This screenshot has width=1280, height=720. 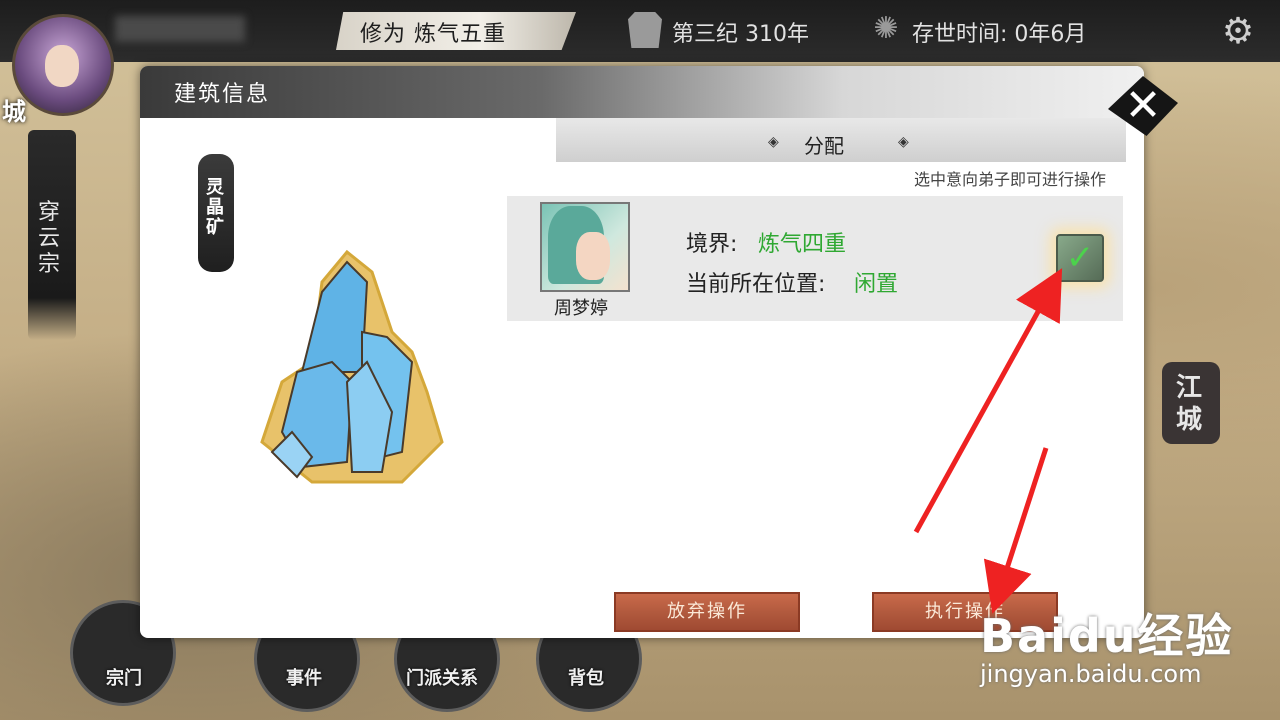 I want to click on select-checkbox: ✓, so click(x=1080, y=258).